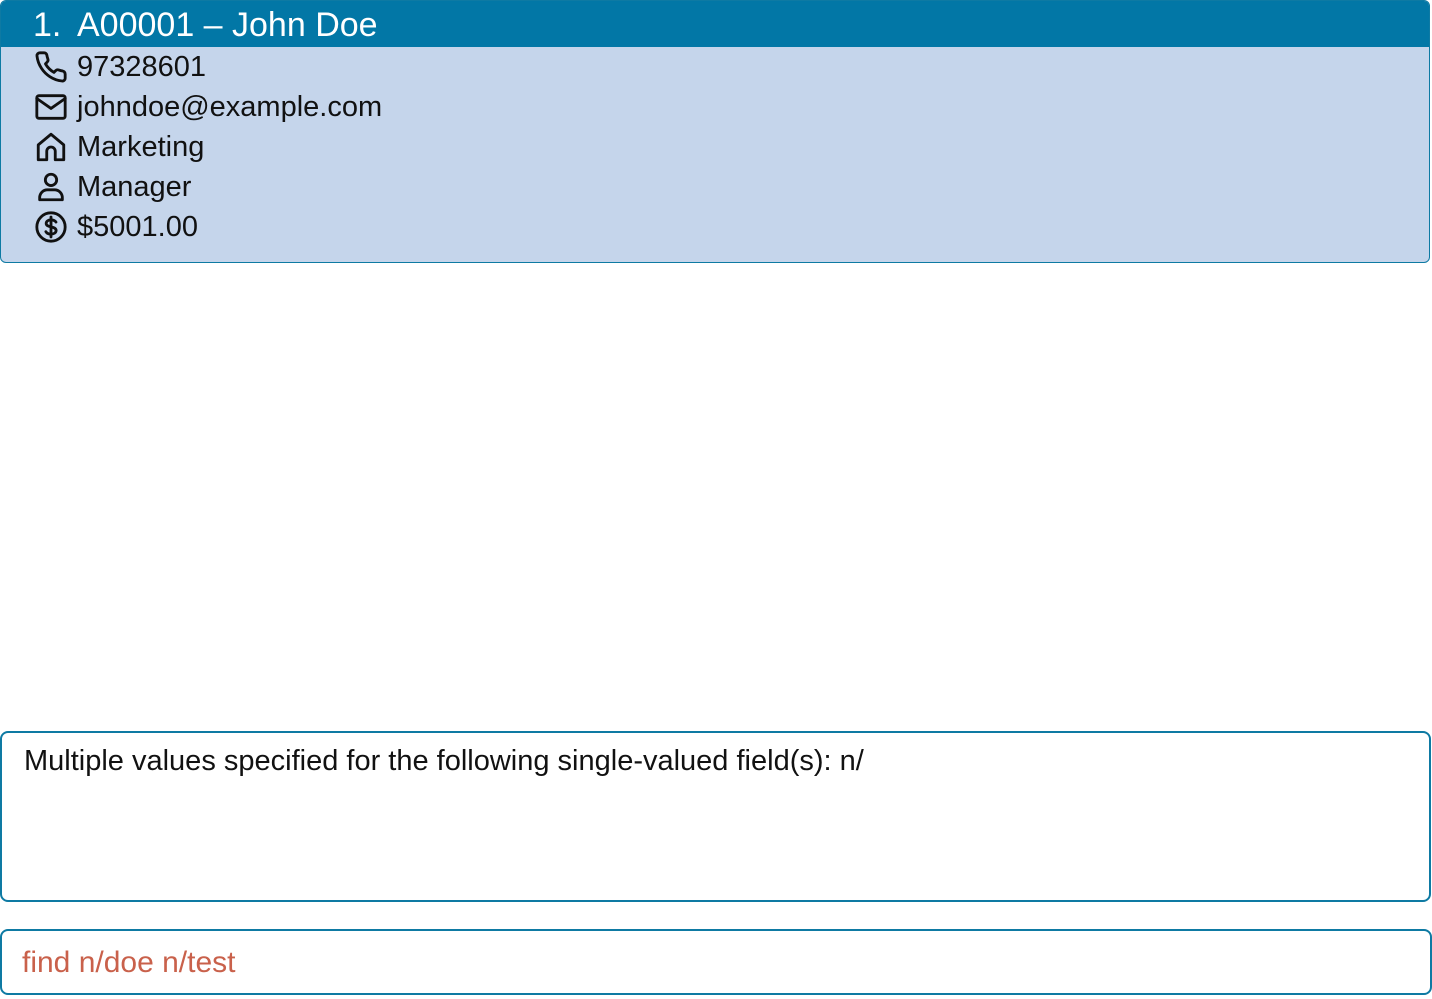  What do you see at coordinates (712, 963) in the screenshot?
I see `command-input` at bounding box center [712, 963].